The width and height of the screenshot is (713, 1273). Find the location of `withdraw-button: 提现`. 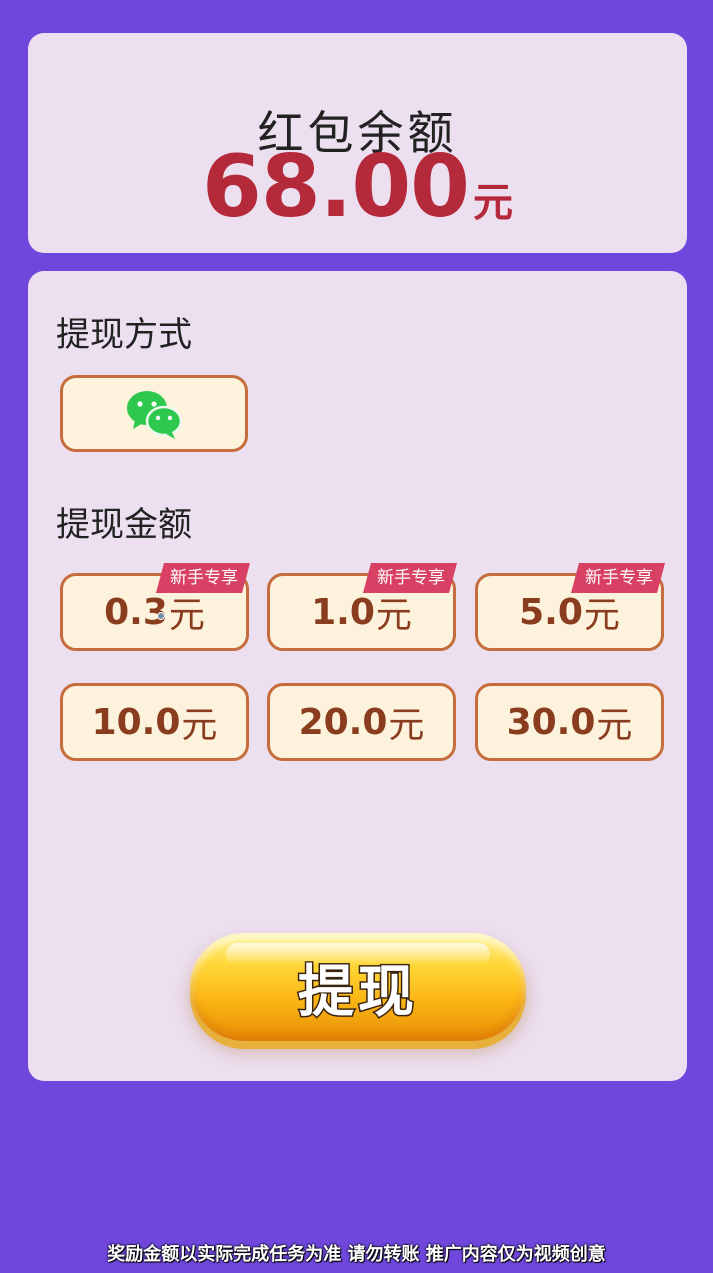

withdraw-button: 提现 is located at coordinates (358, 987).